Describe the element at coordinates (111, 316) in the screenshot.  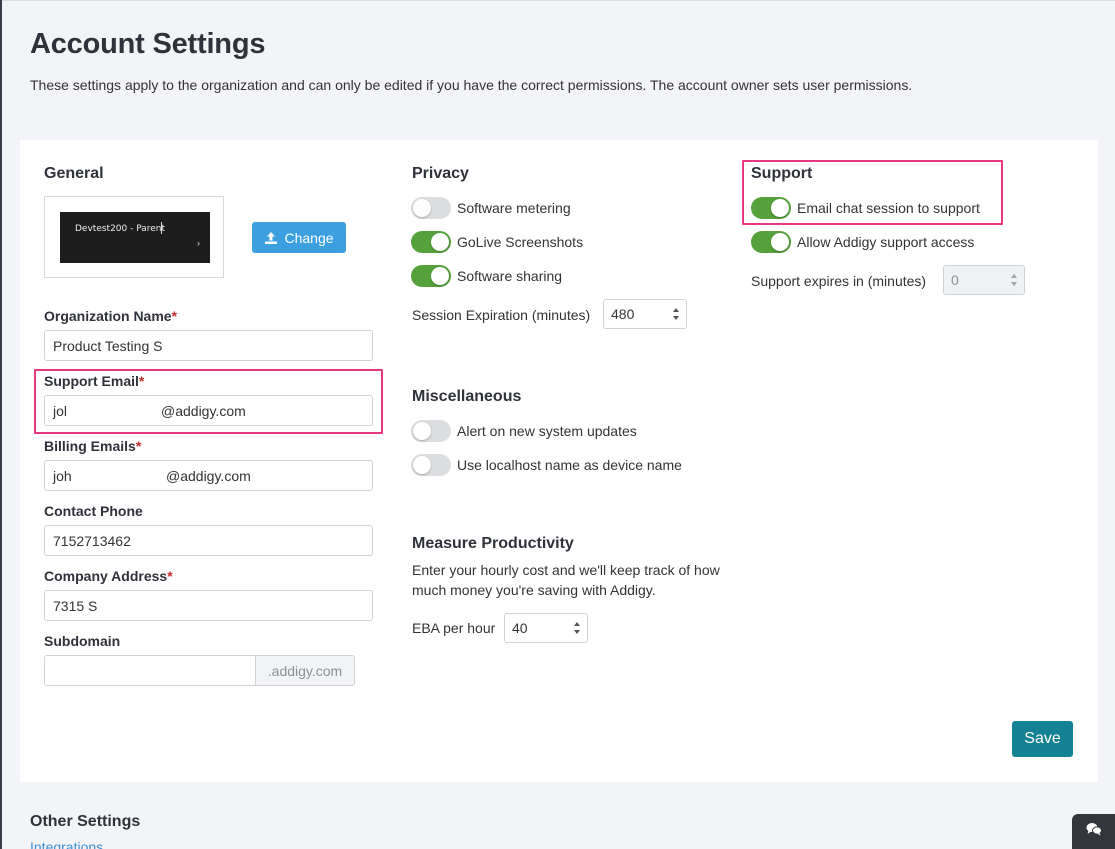
I see `organization-name-label: Organization Name*` at that location.